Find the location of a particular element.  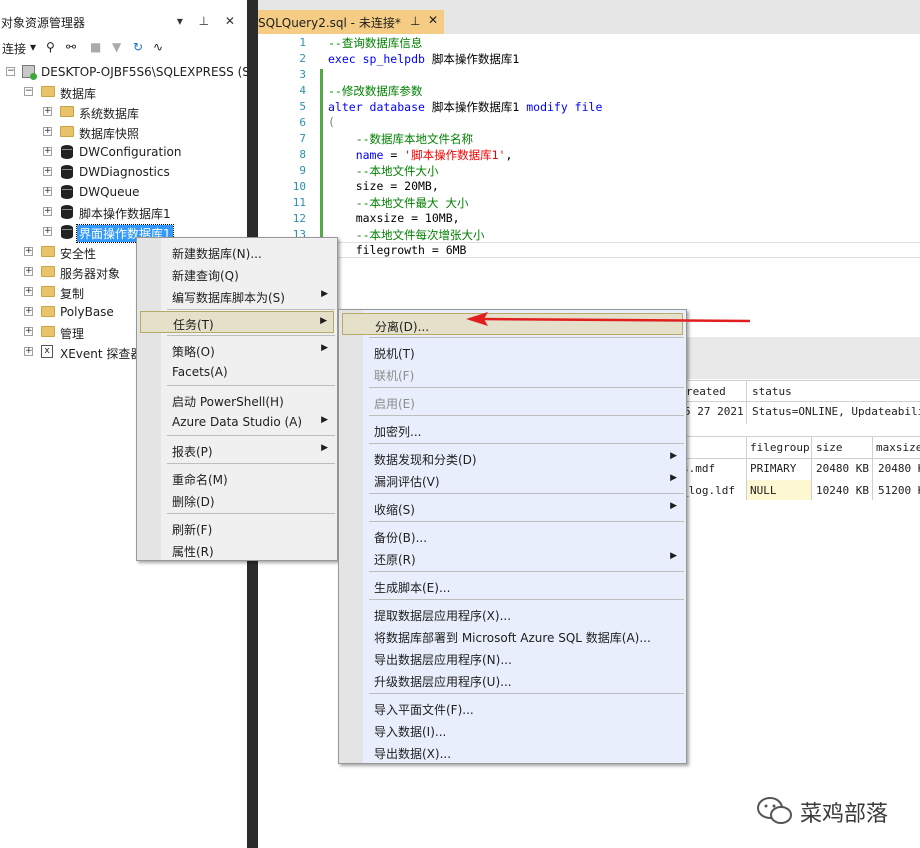

grid-cell: _log.ldf is located at coordinates (708, 490).